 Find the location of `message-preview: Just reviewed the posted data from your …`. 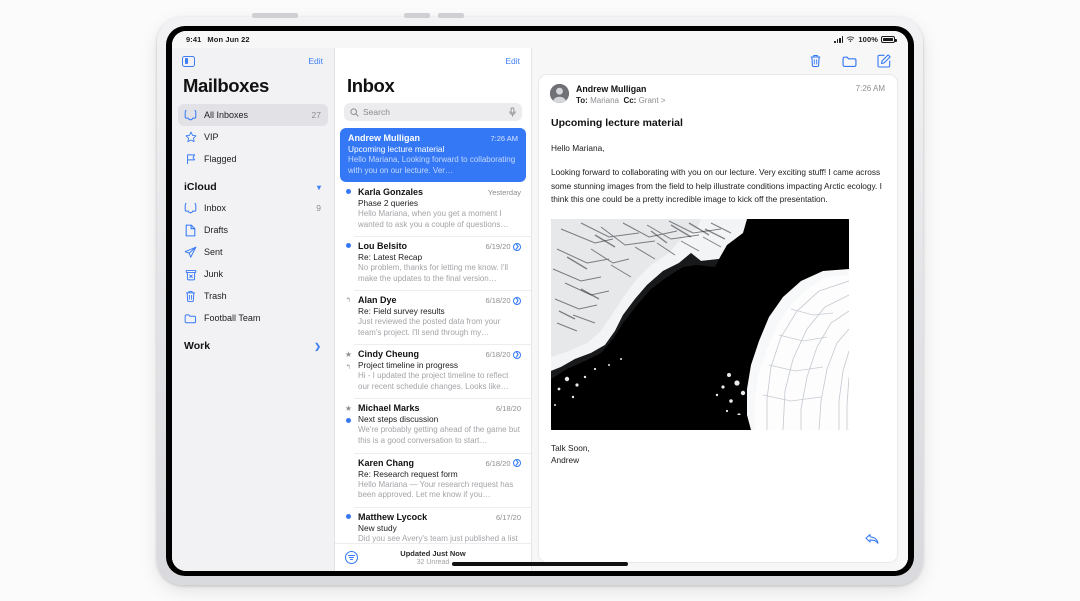

message-preview: Just reviewed the posted data from your … is located at coordinates (429, 327).